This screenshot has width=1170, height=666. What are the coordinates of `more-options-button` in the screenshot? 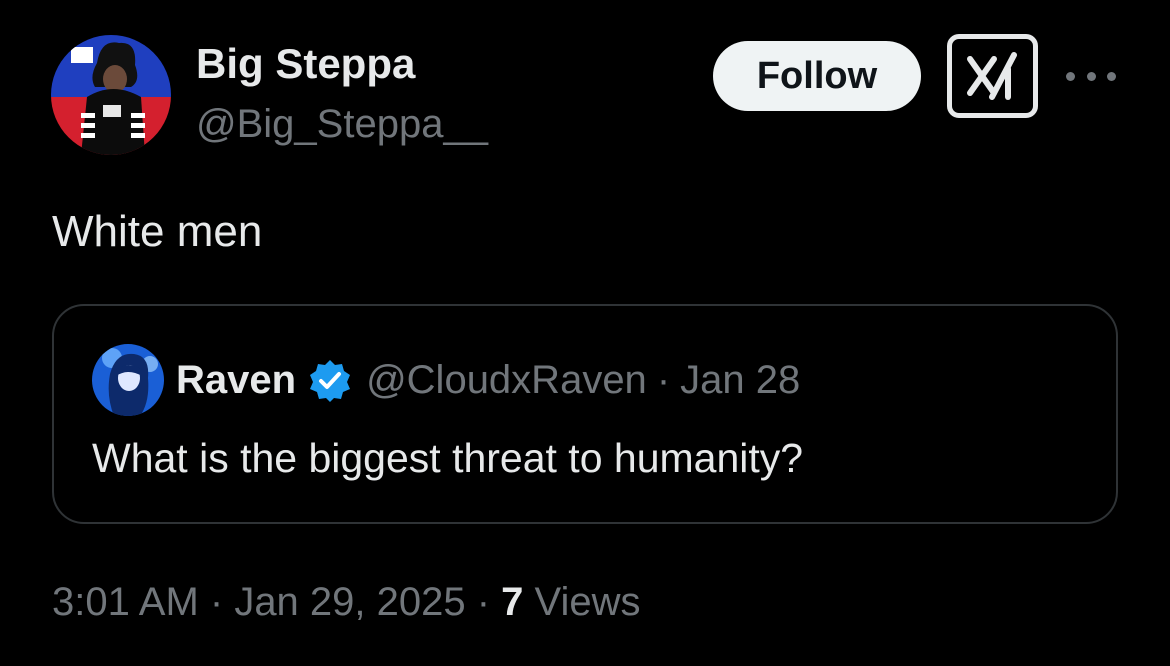 It's located at (1091, 76).